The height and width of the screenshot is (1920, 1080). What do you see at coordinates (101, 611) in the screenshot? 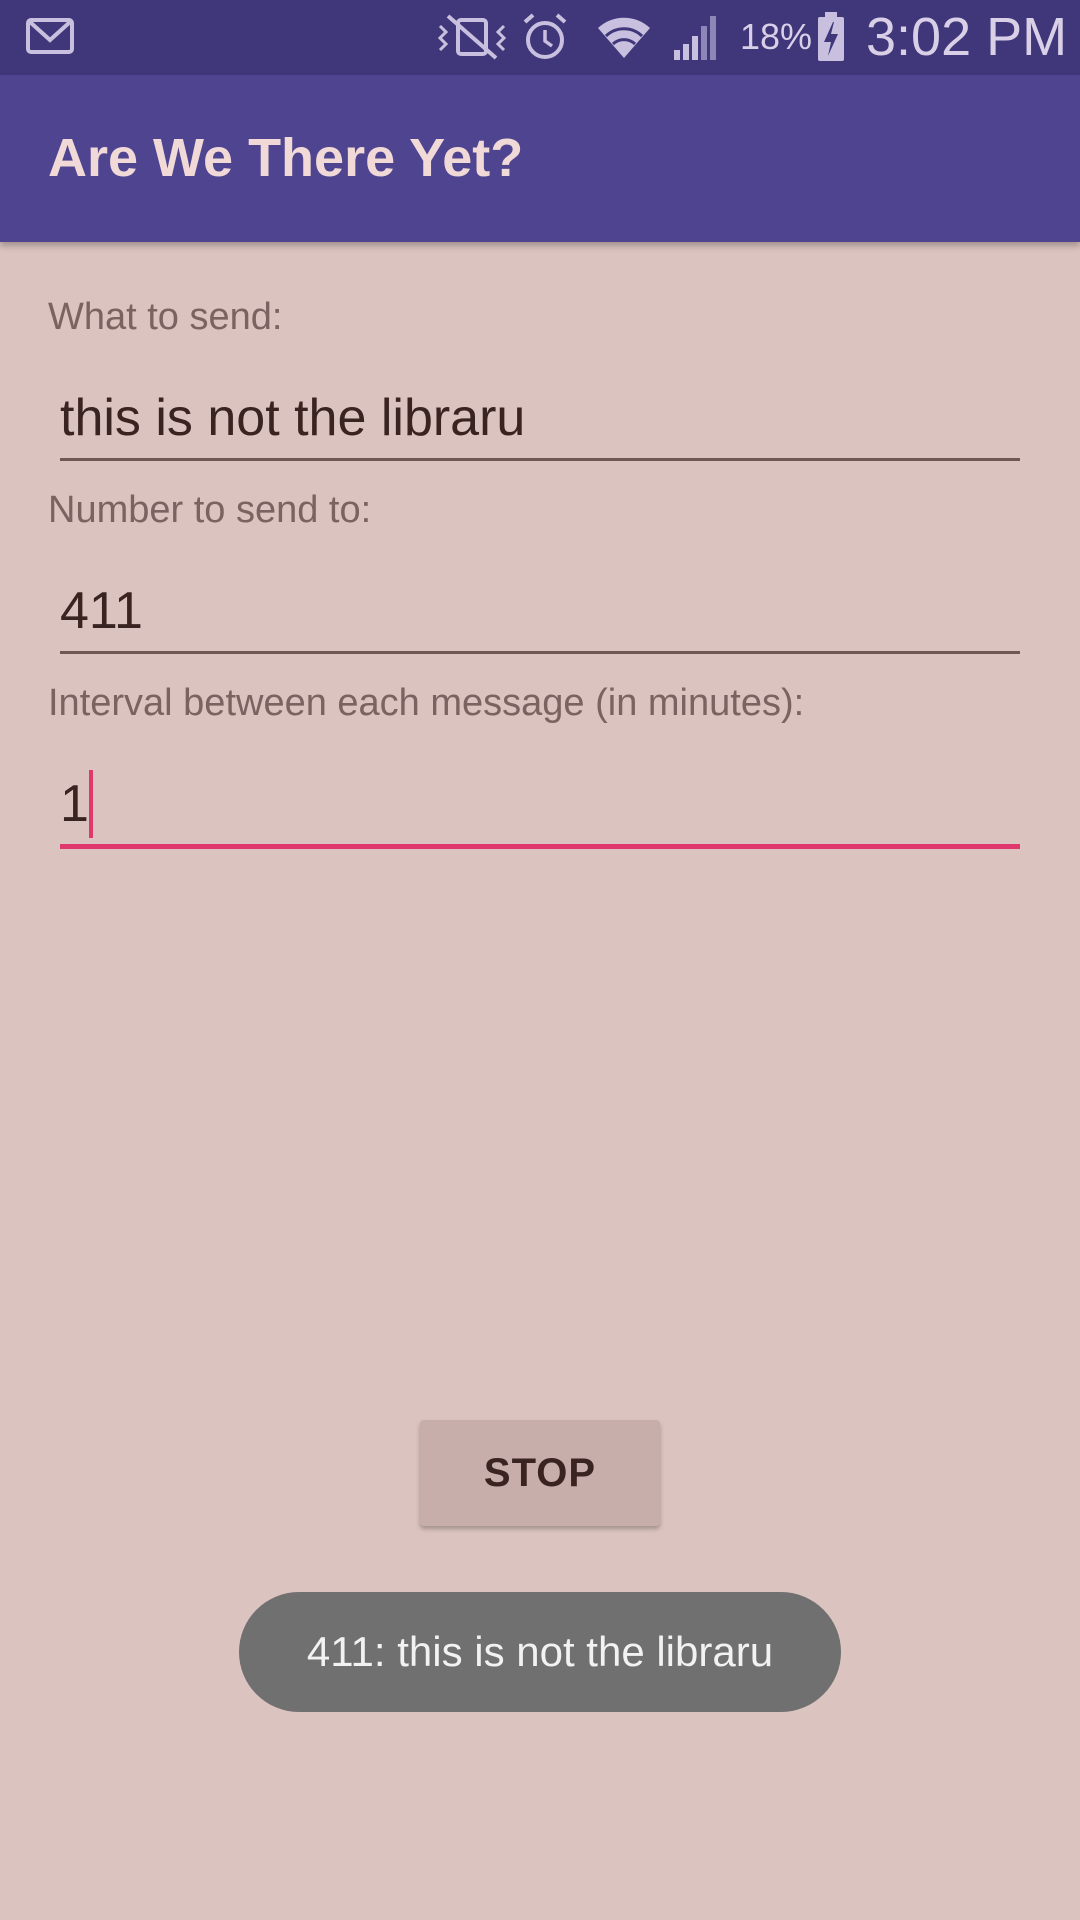
I see `number-value: 411` at bounding box center [101, 611].